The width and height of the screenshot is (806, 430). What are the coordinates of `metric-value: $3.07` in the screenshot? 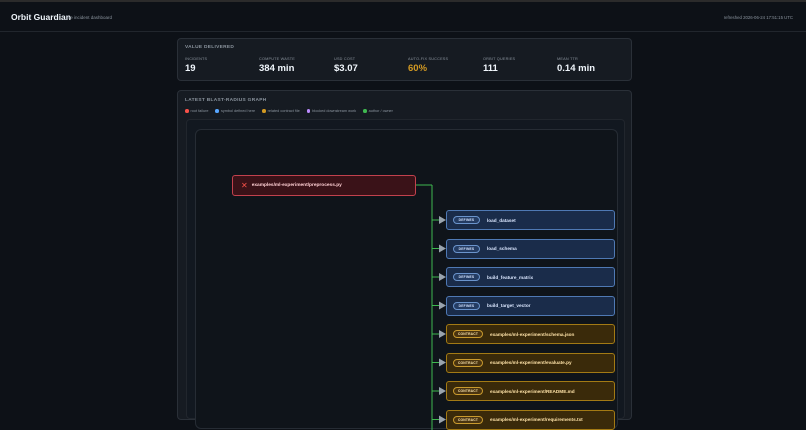 It's located at (346, 68).